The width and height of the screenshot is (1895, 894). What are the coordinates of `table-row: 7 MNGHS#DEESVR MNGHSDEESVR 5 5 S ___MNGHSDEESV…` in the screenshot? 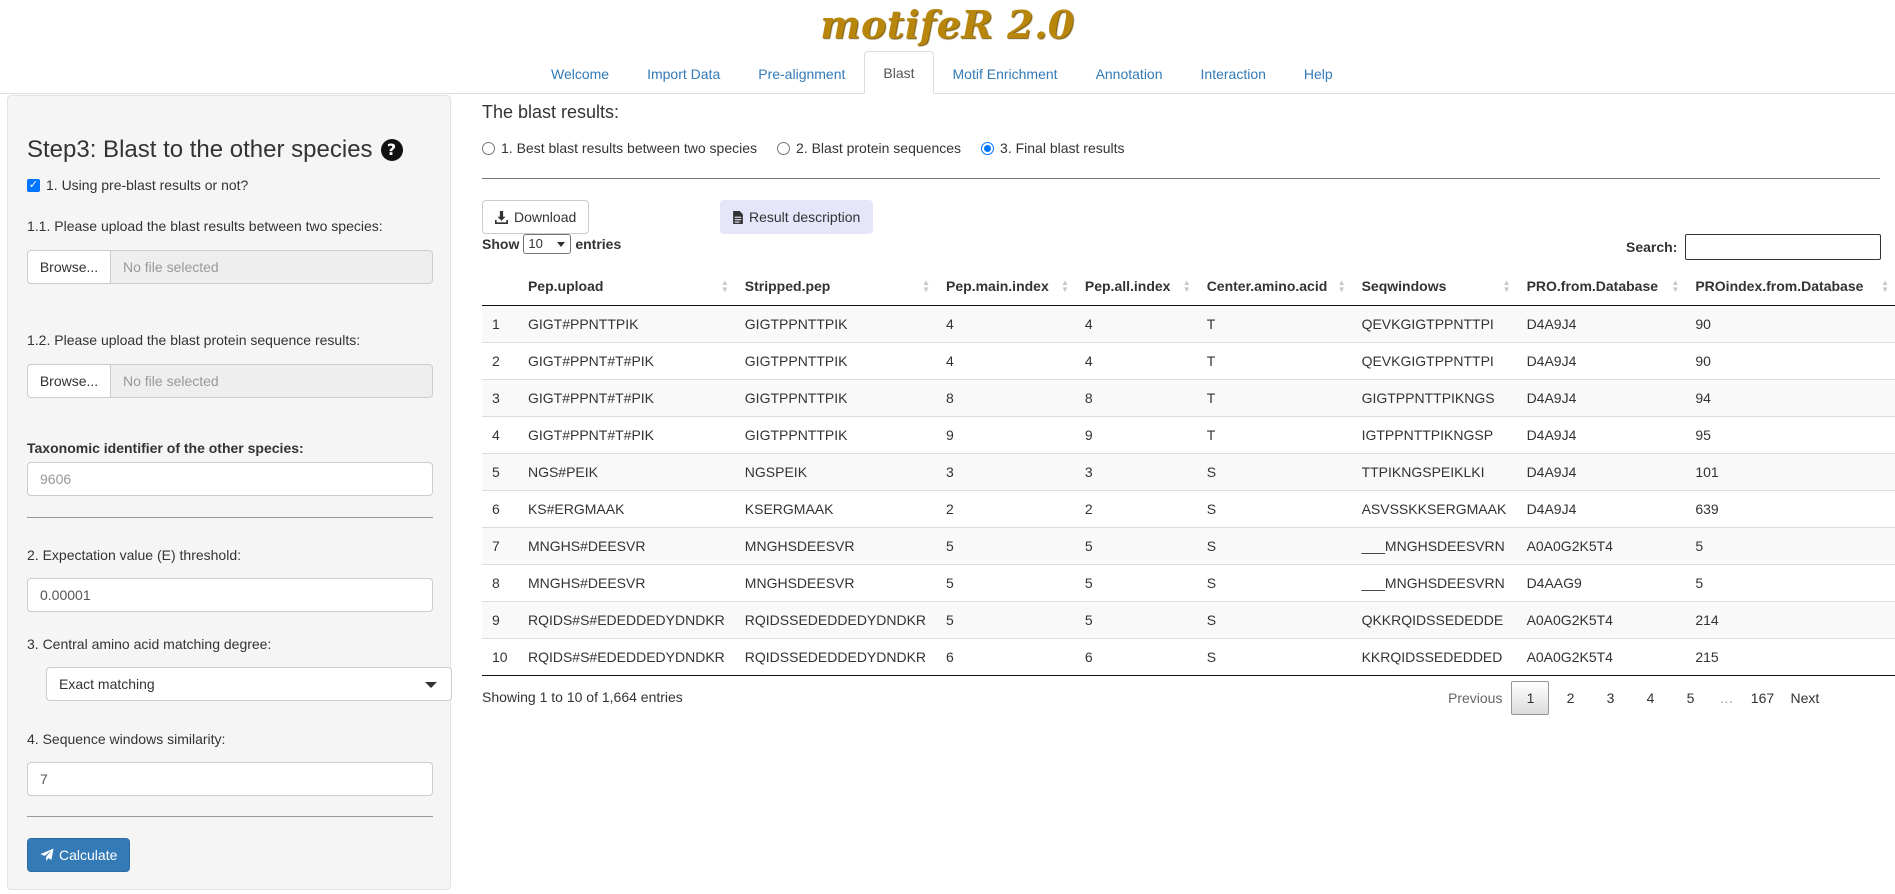 It's located at (1188, 545).